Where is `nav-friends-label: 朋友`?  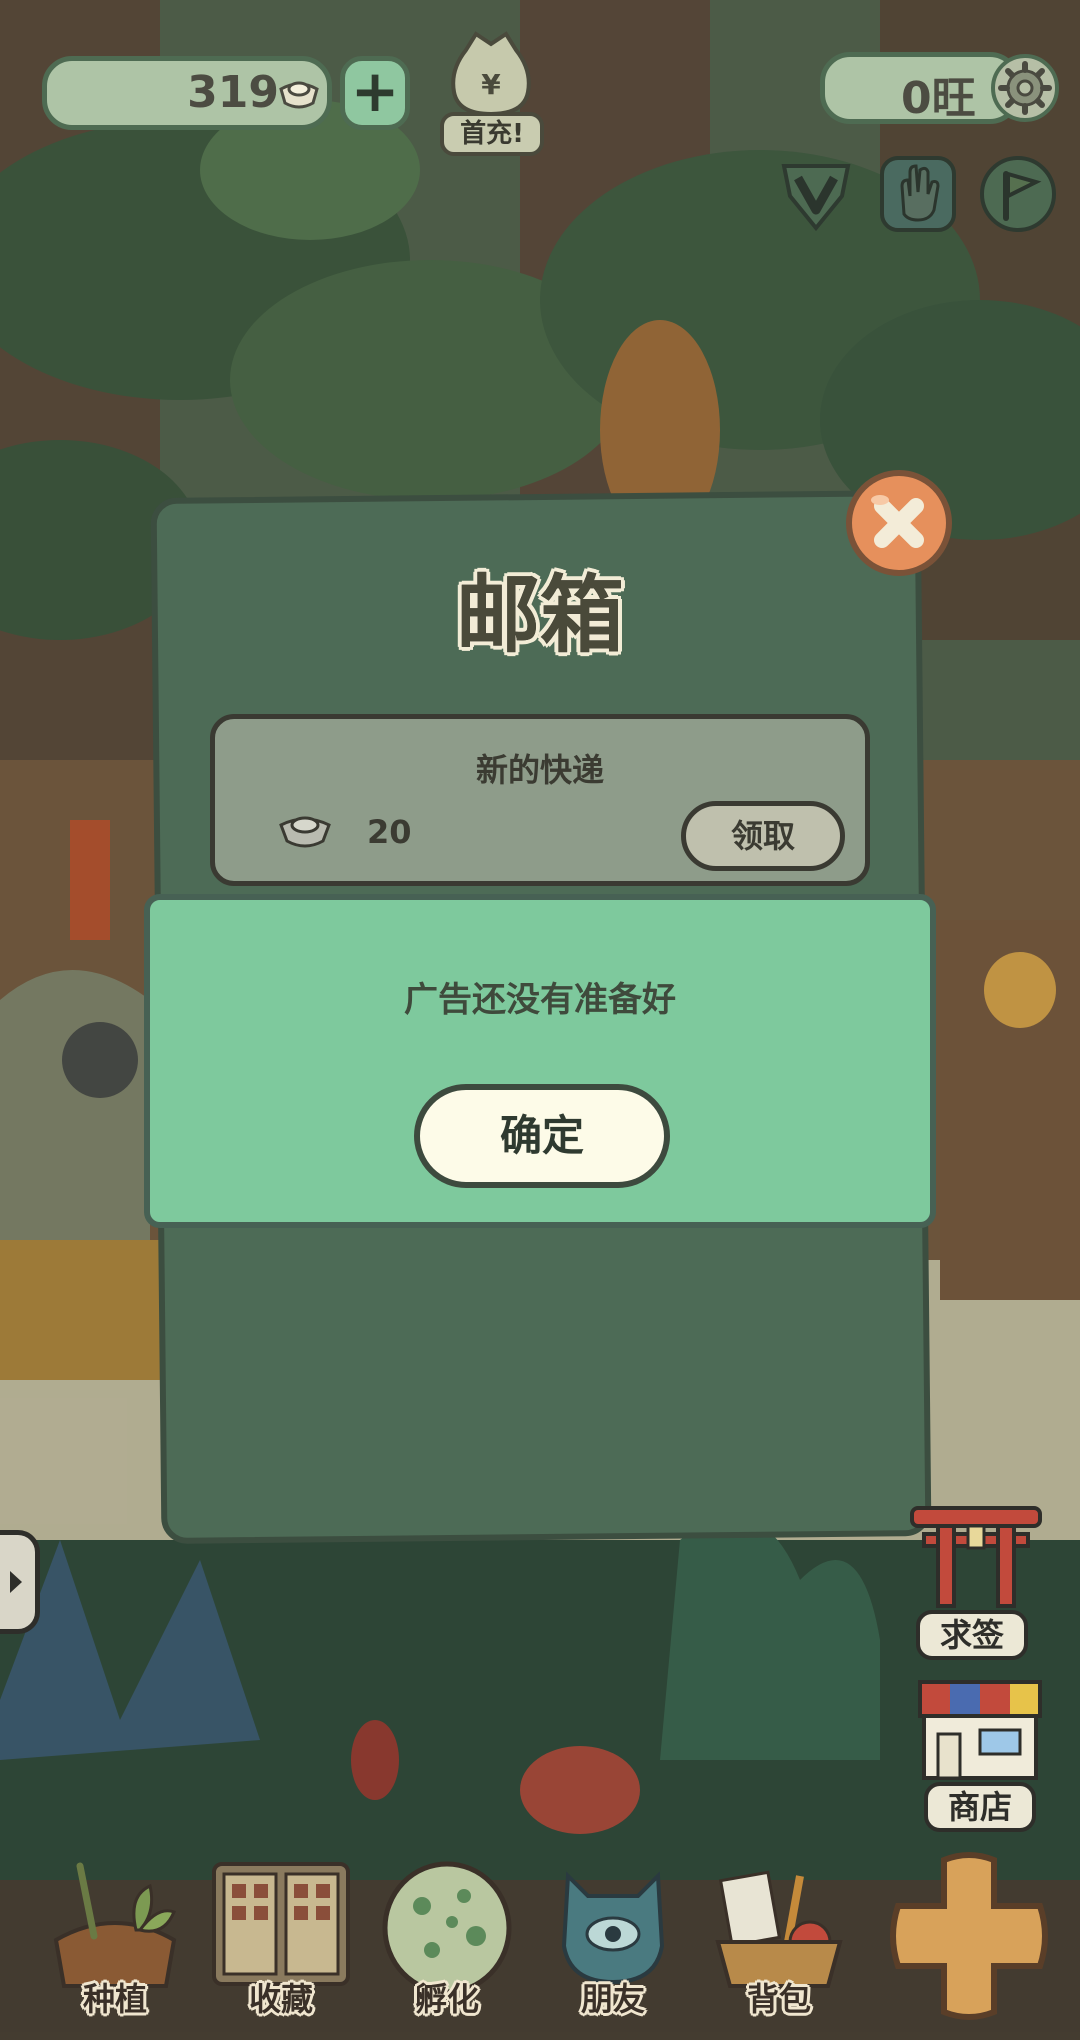
nav-friends-label: 朋友 is located at coordinates (612, 1999).